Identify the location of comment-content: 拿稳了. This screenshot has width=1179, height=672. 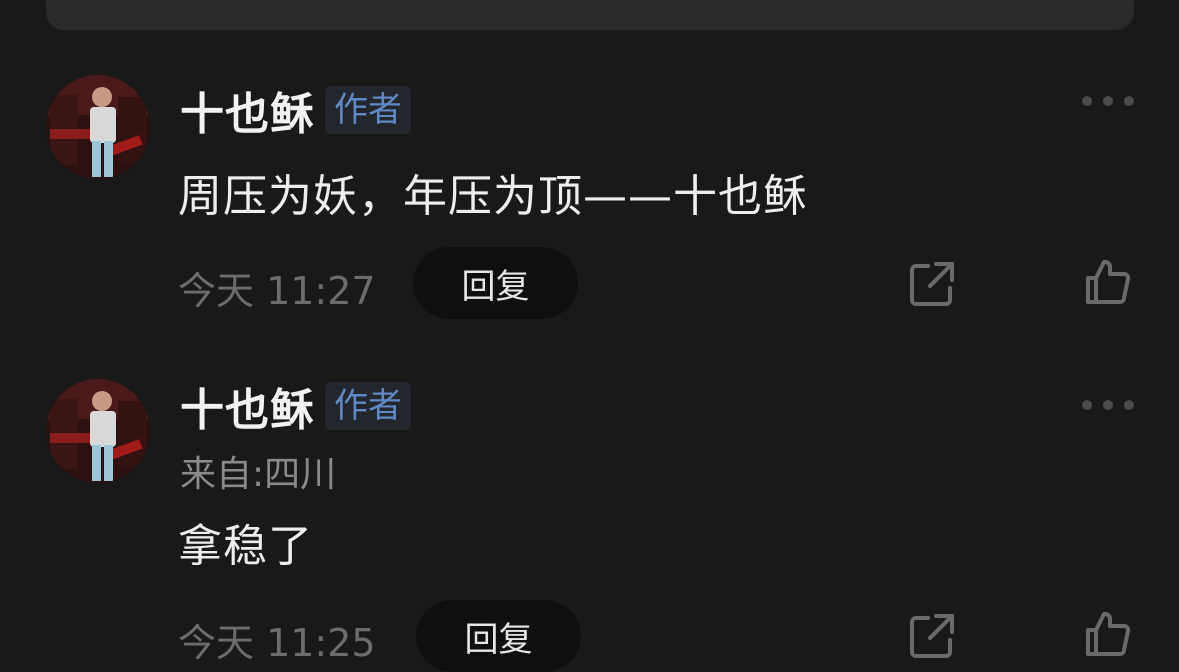
(245, 546).